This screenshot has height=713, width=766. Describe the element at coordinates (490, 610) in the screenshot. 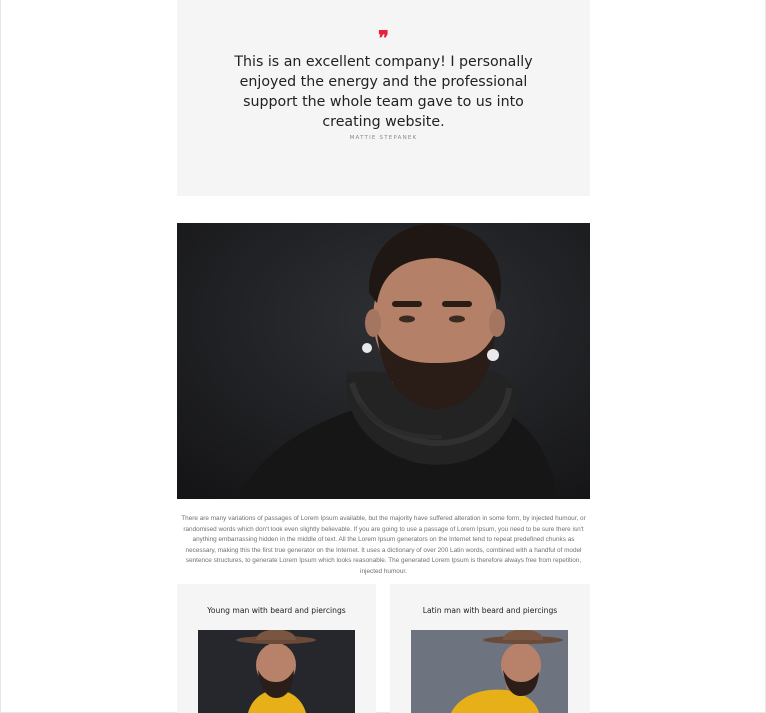

I see `card-title: Latin man with beard and piercings` at that location.